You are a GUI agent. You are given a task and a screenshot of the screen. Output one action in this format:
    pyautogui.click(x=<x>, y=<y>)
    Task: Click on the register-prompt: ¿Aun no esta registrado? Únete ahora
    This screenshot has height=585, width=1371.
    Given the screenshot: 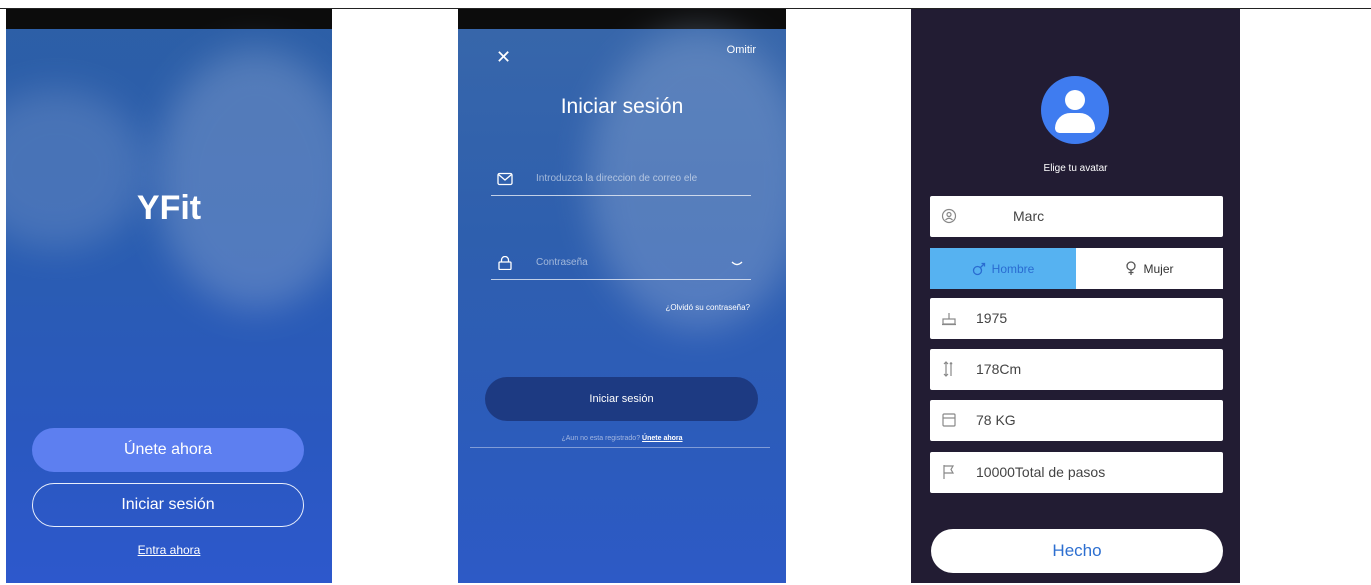 What is the action you would take?
    pyautogui.click(x=622, y=438)
    